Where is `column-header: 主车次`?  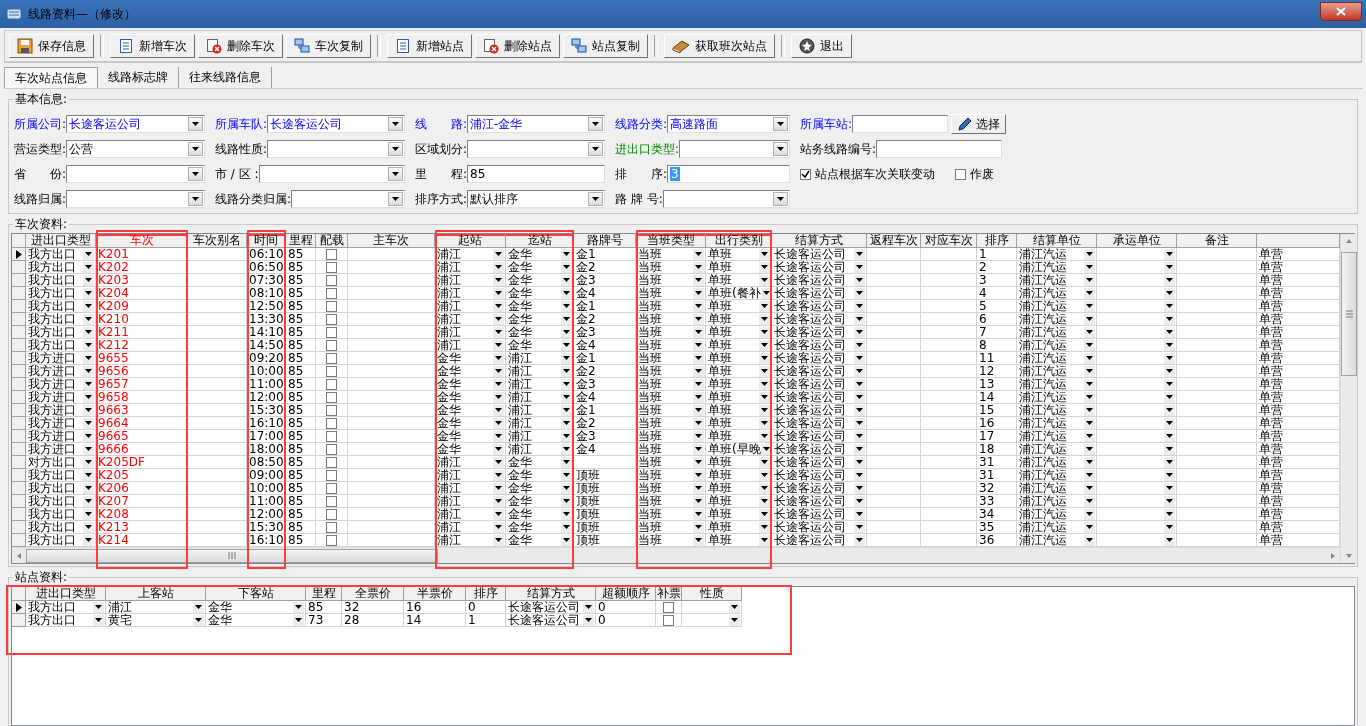
column-header: 主车次 is located at coordinates (391, 241).